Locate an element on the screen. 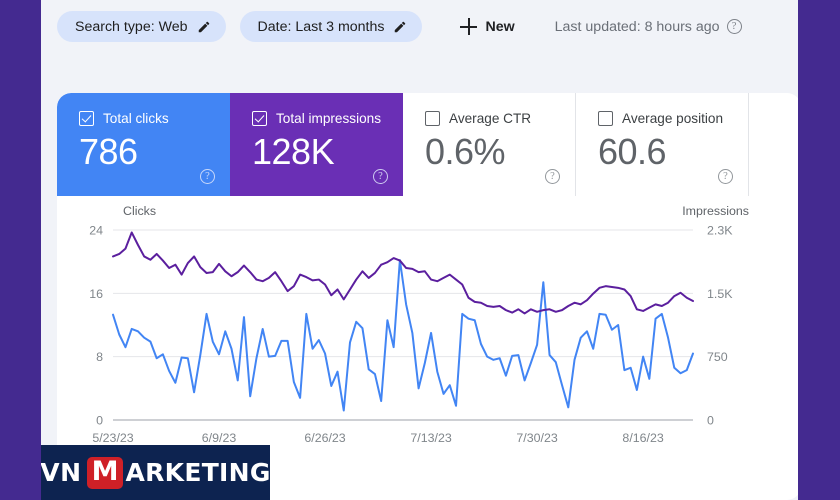  y-axis-right-tick: 2.3K is located at coordinates (720, 231).